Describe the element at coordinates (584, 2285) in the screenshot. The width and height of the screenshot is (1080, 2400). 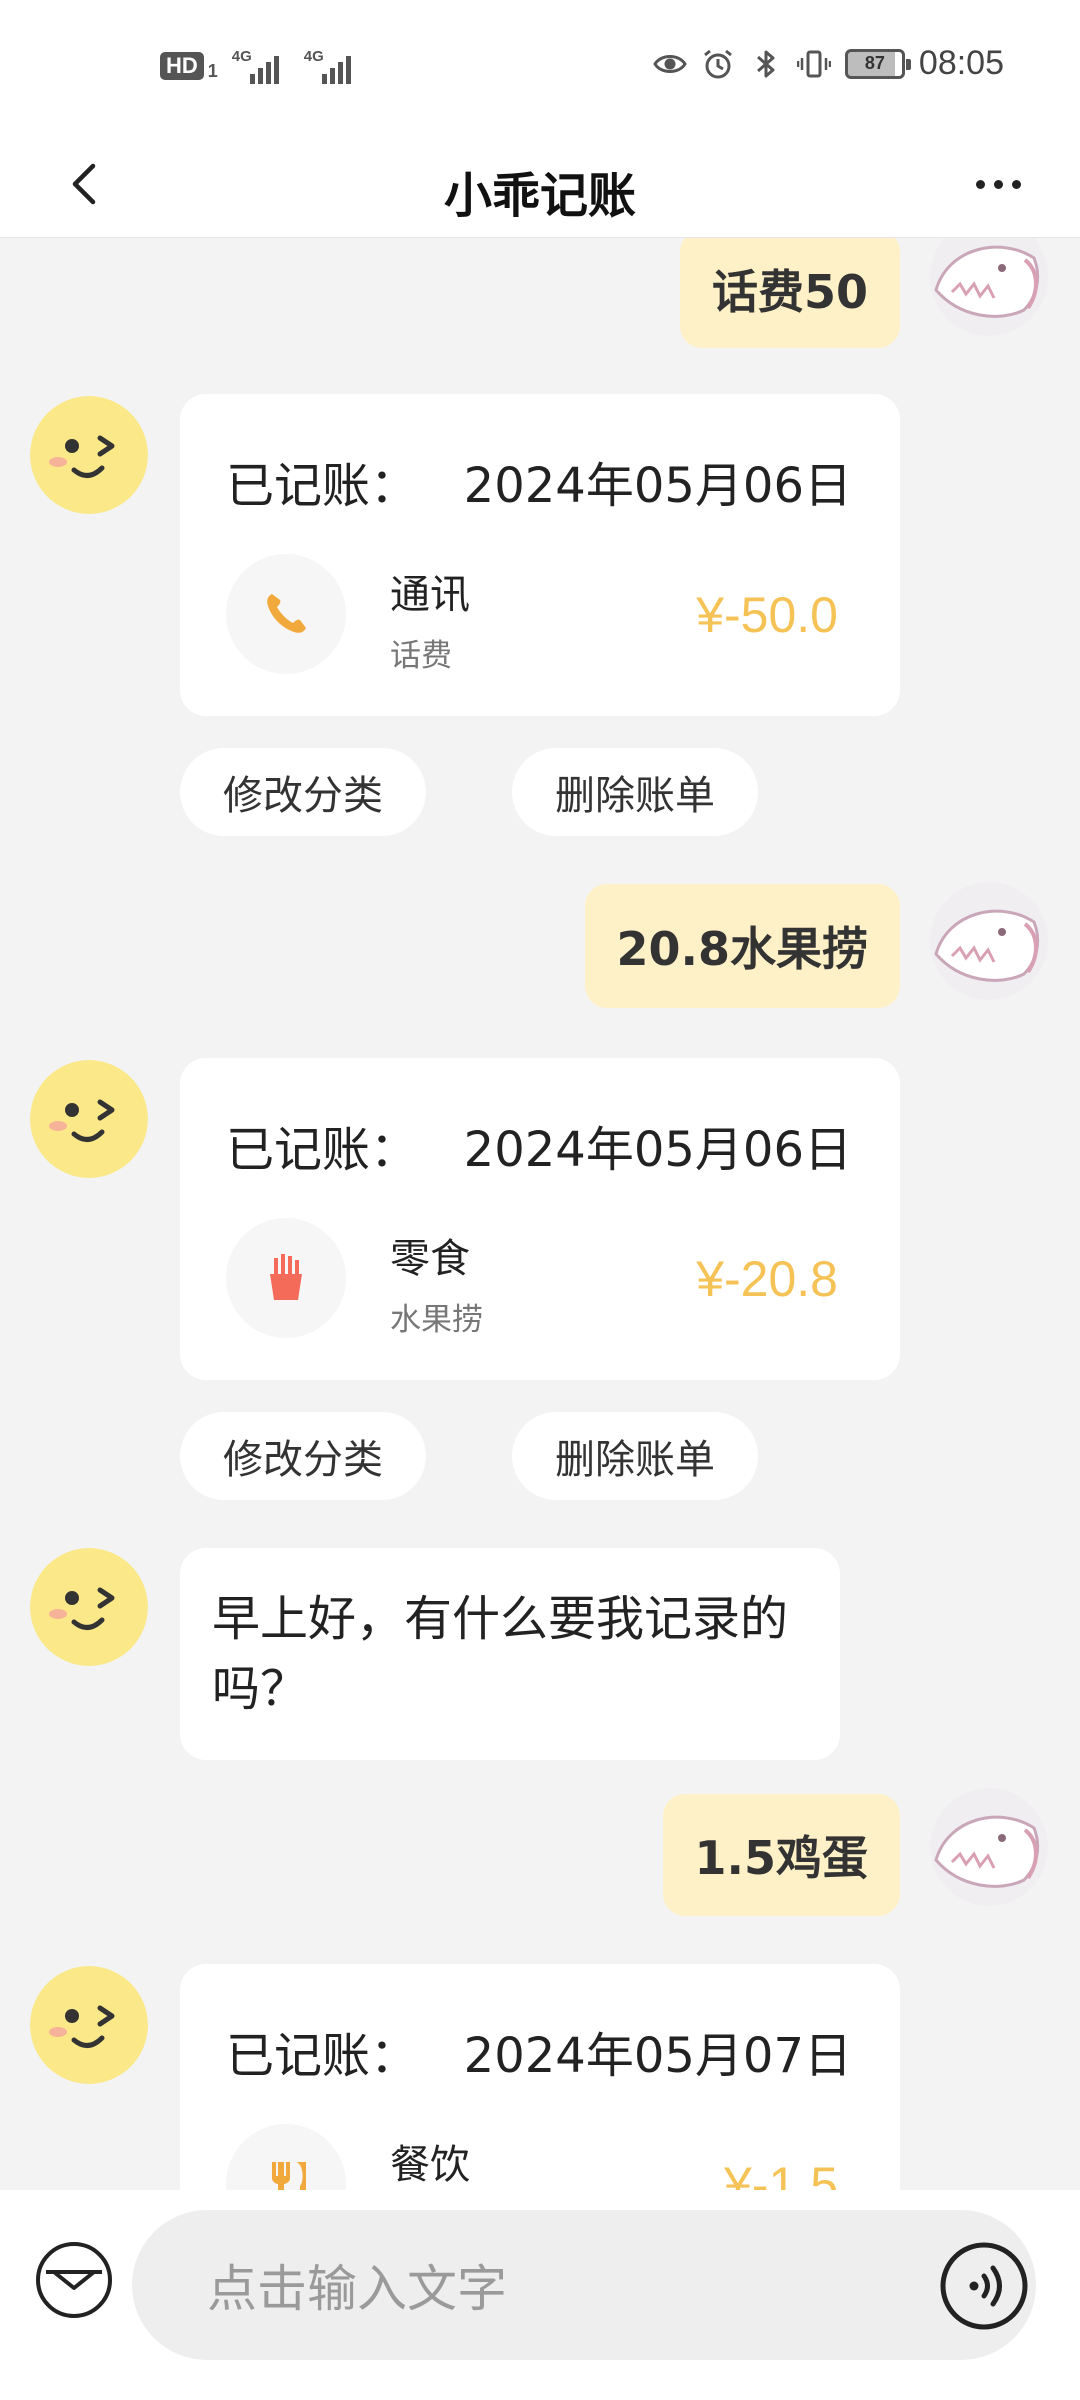
I see `message-input: 点击输入文字` at that location.